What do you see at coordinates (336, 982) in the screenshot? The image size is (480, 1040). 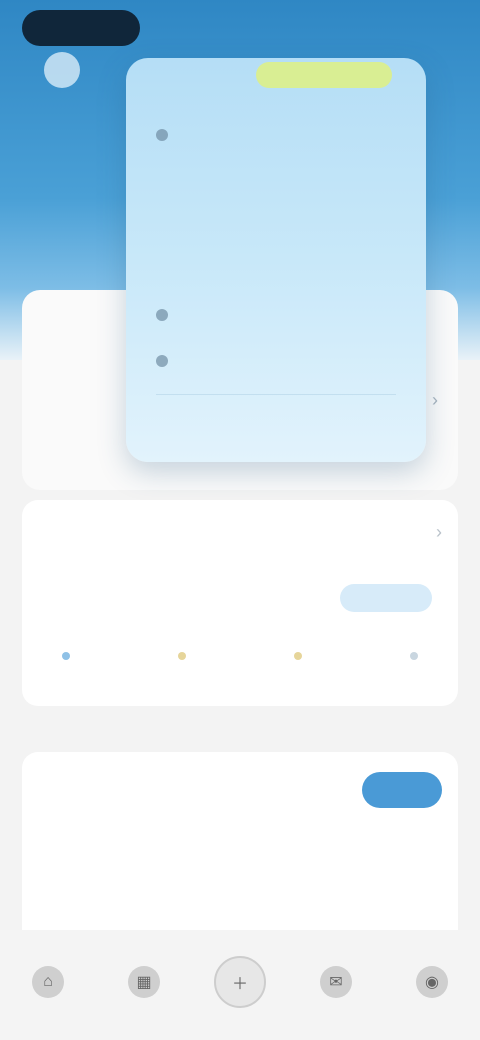 I see `chat-icon: ✉` at bounding box center [336, 982].